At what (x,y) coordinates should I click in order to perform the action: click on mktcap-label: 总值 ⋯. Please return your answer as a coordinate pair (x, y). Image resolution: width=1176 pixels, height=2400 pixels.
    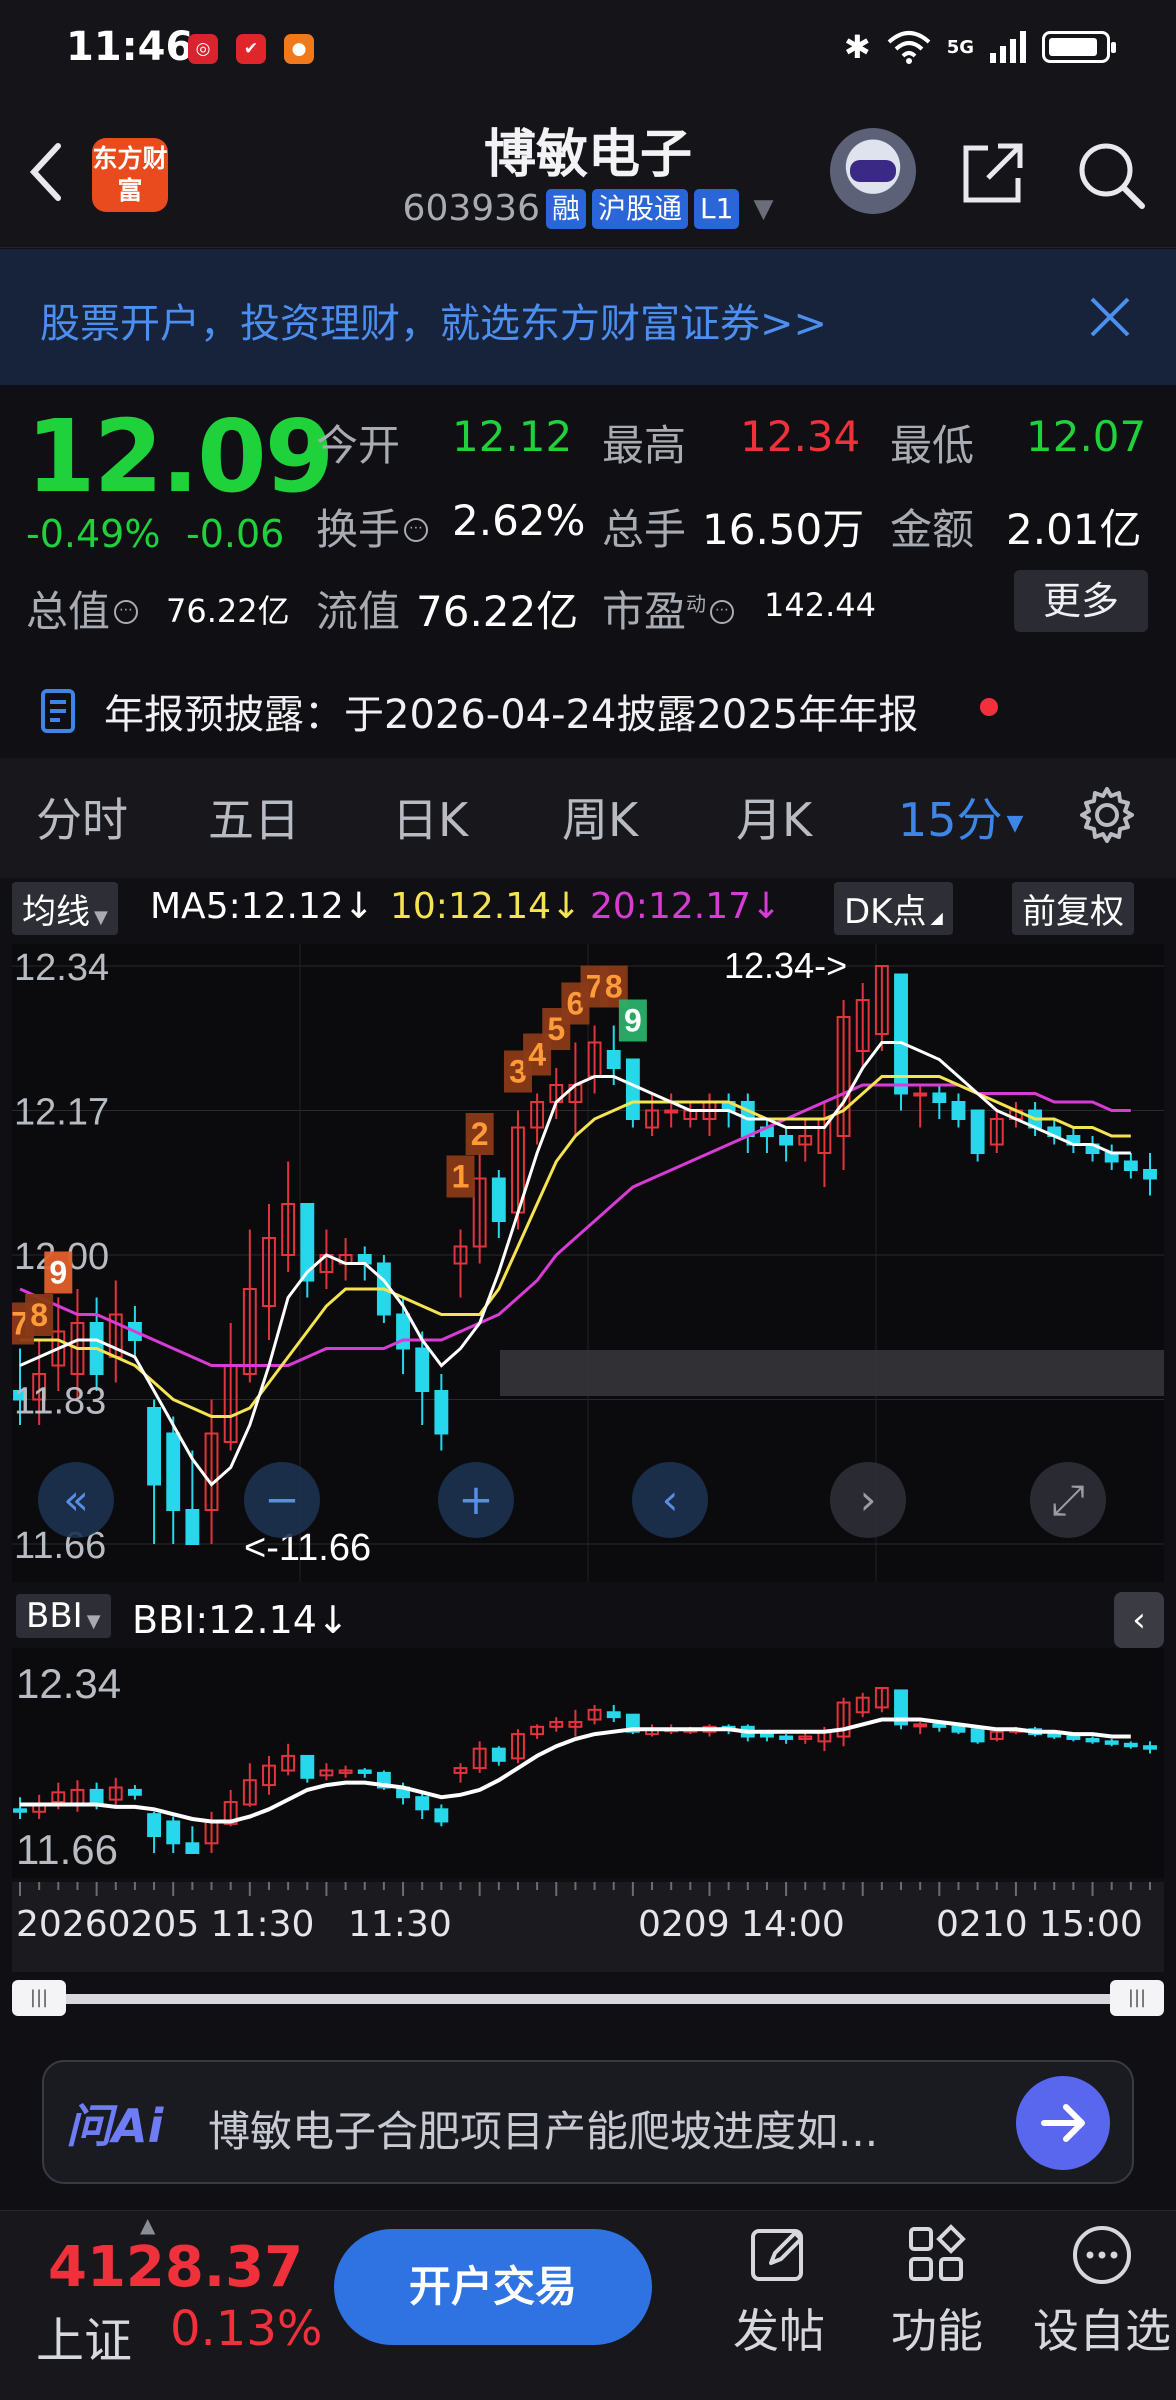
    Looking at the image, I should click on (84, 608).